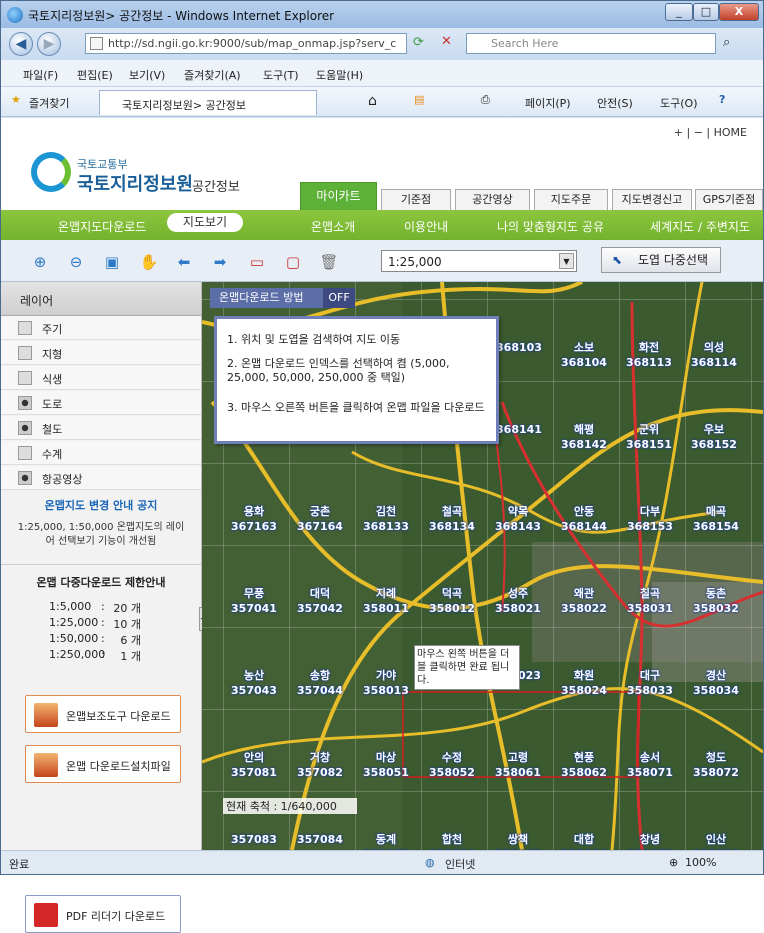 The height and width of the screenshot is (933, 764). Describe the element at coordinates (452, 519) in the screenshot. I see `map-sheet-label: 철곡 368134` at that location.